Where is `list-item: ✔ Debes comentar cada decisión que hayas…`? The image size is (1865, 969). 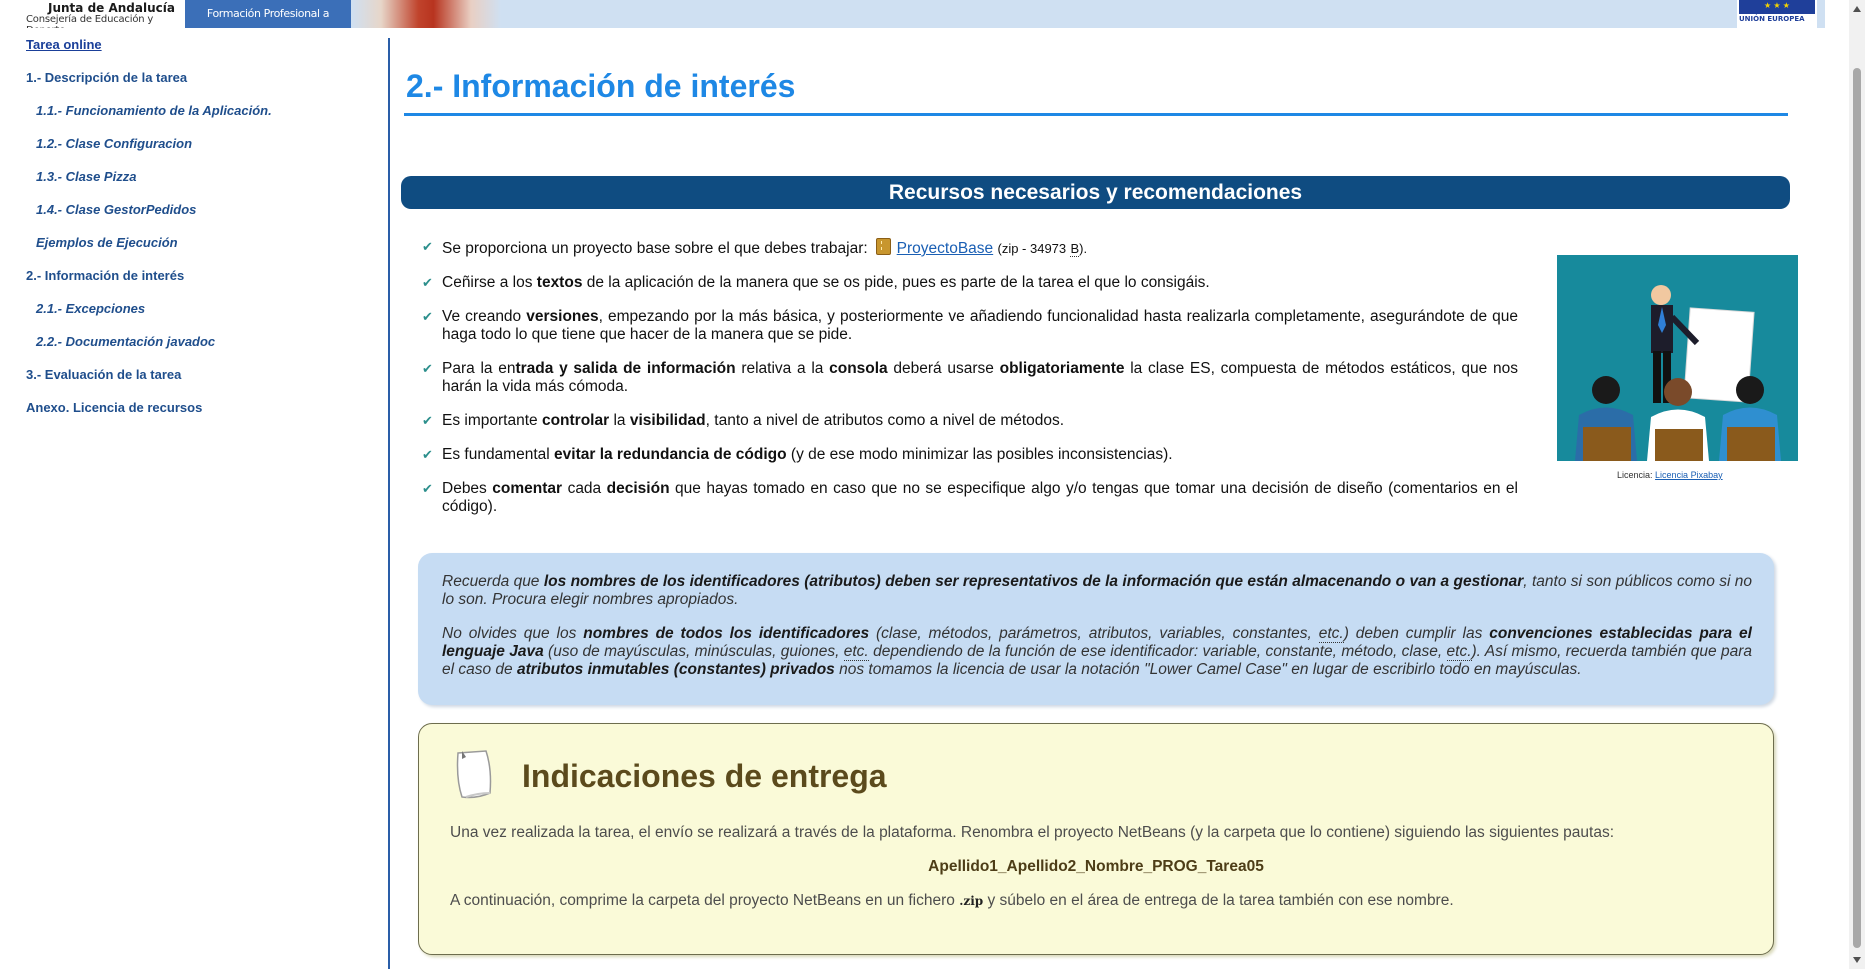
list-item: ✔ Debes comentar cada decisión que hayas… is located at coordinates (970, 498).